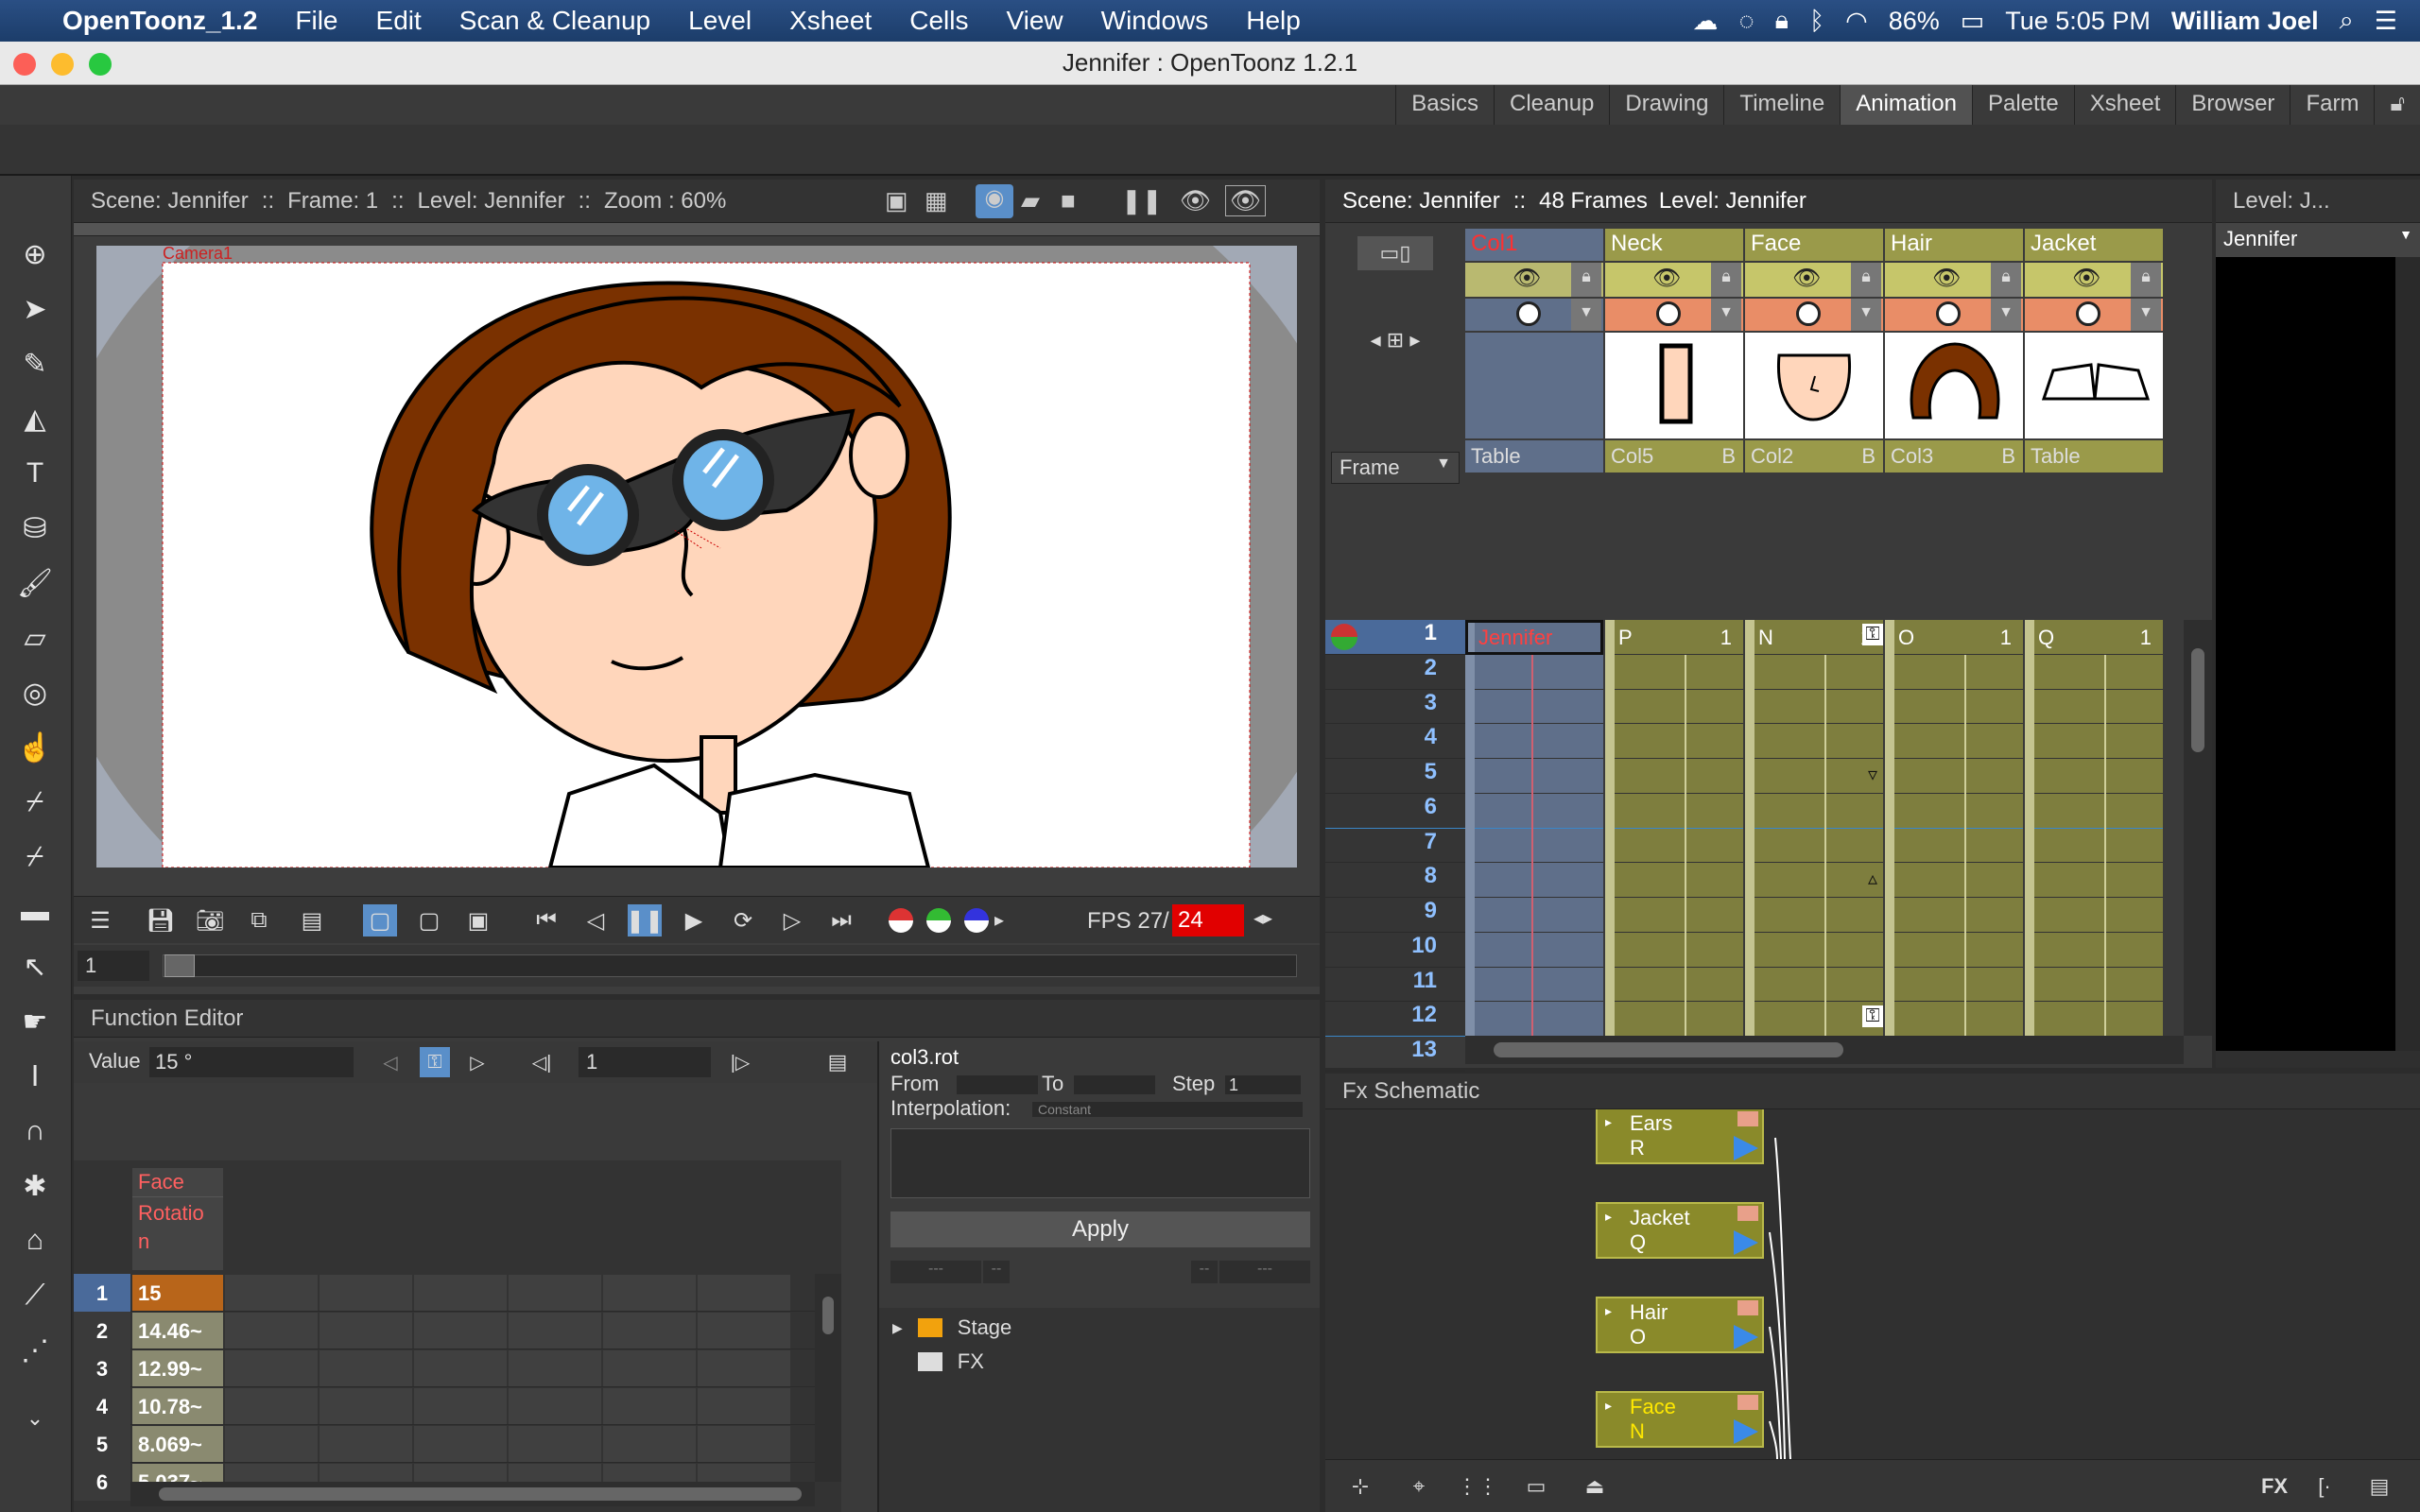  Describe the element at coordinates (113, 966) in the screenshot. I see `frame-field: 1` at that location.